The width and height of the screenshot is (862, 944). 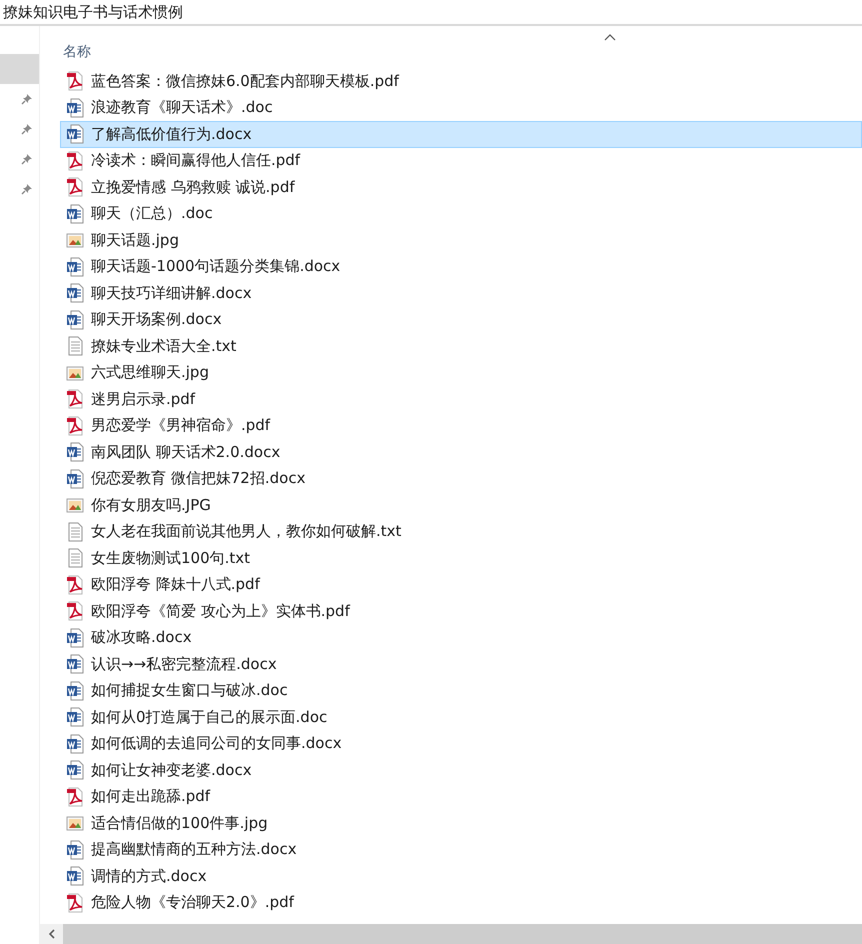 What do you see at coordinates (192, 902) in the screenshot?
I see `file-name: 危险人物《专治聊天2.0》.pdf` at bounding box center [192, 902].